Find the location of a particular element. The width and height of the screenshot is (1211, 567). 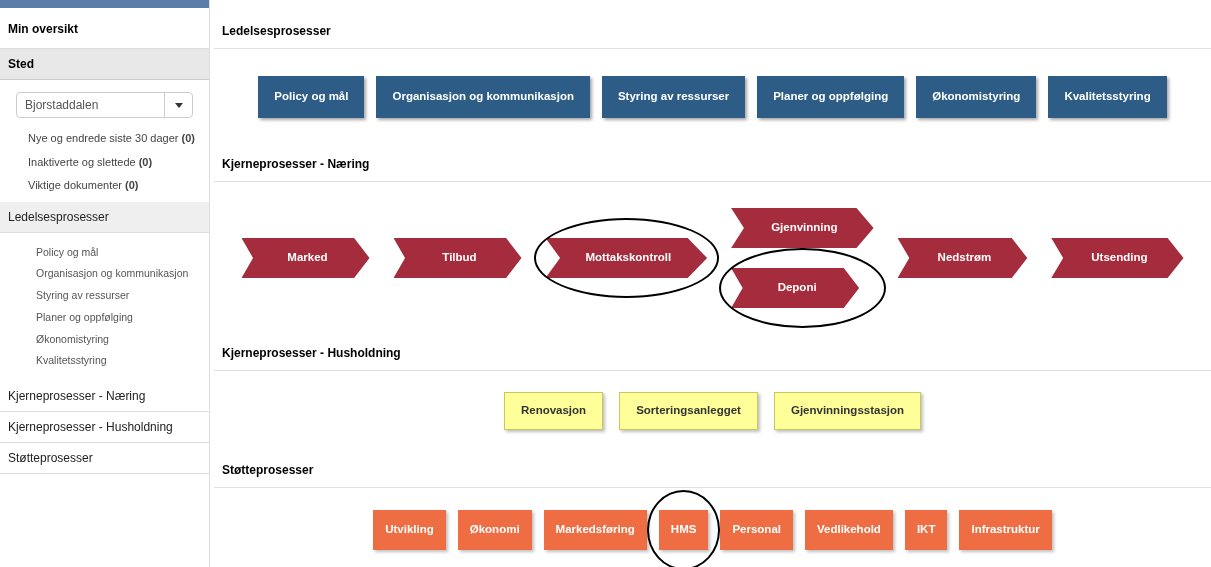

filter-link: Nye og endrede siste 30 dager (0) is located at coordinates (118, 138).